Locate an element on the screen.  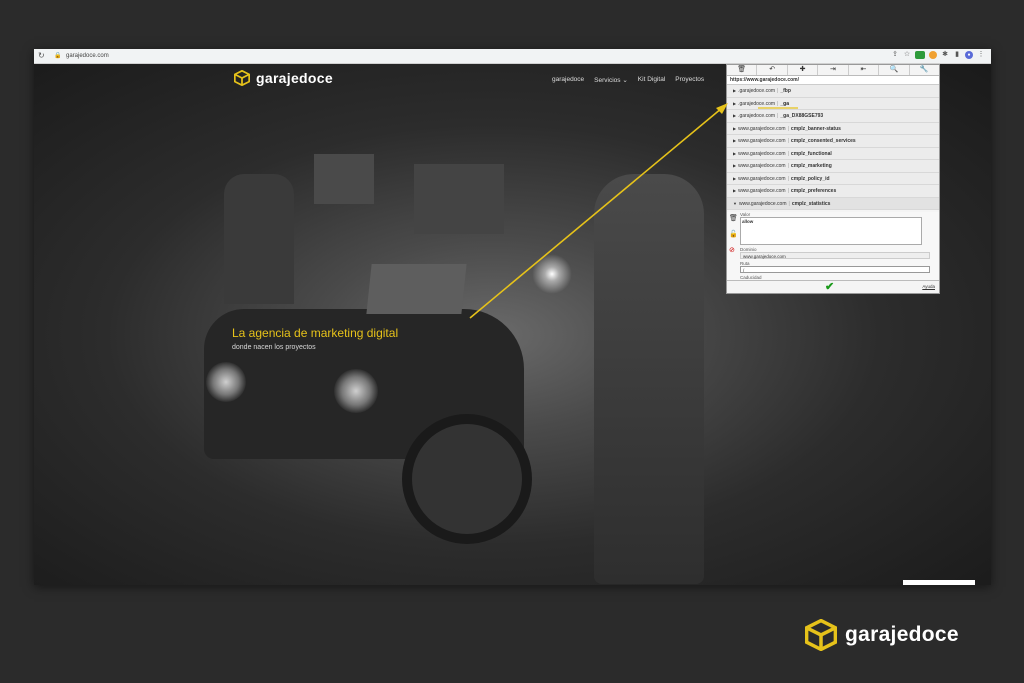
hanging-coat is located at coordinates (259, 239).